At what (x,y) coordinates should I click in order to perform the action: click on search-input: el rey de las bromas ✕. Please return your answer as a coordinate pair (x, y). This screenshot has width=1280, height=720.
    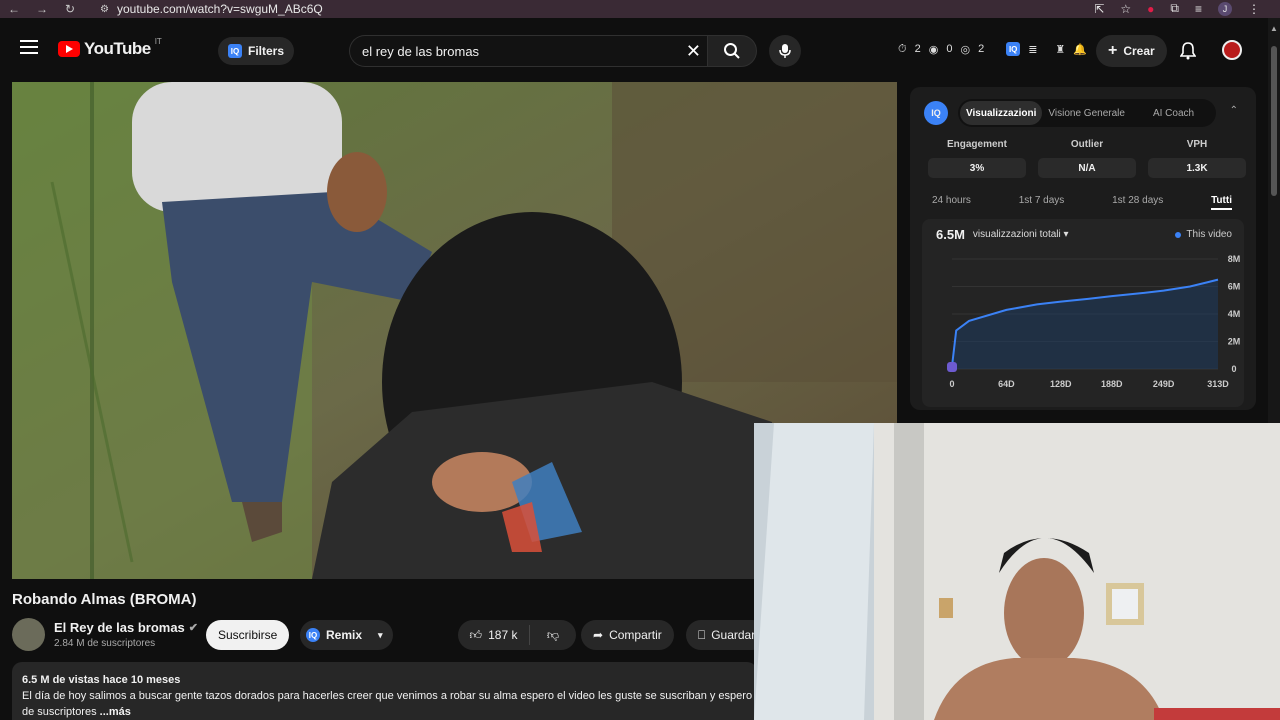
    Looking at the image, I should click on (529, 51).